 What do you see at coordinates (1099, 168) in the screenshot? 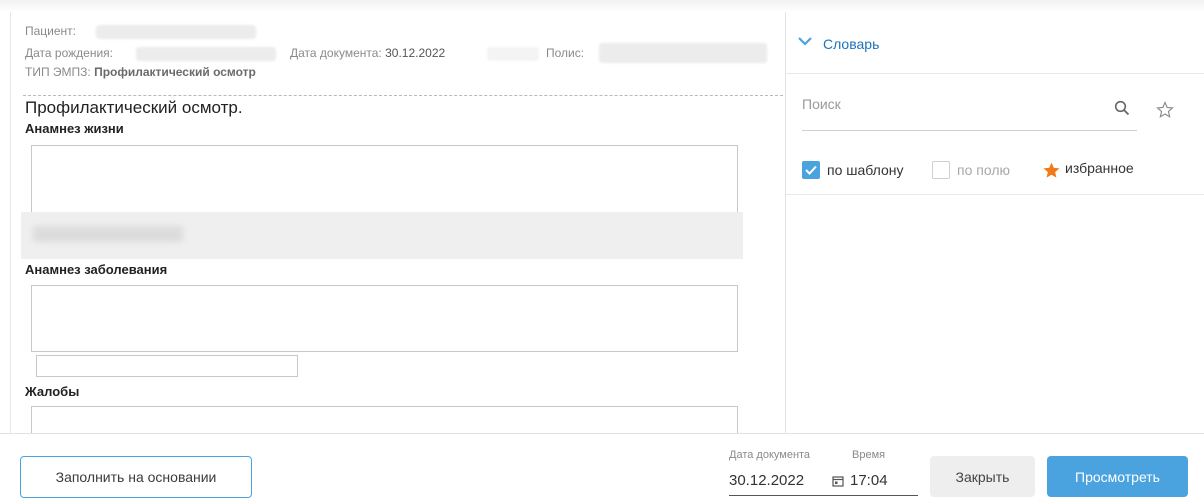
I see `favorites-label: избранное` at bounding box center [1099, 168].